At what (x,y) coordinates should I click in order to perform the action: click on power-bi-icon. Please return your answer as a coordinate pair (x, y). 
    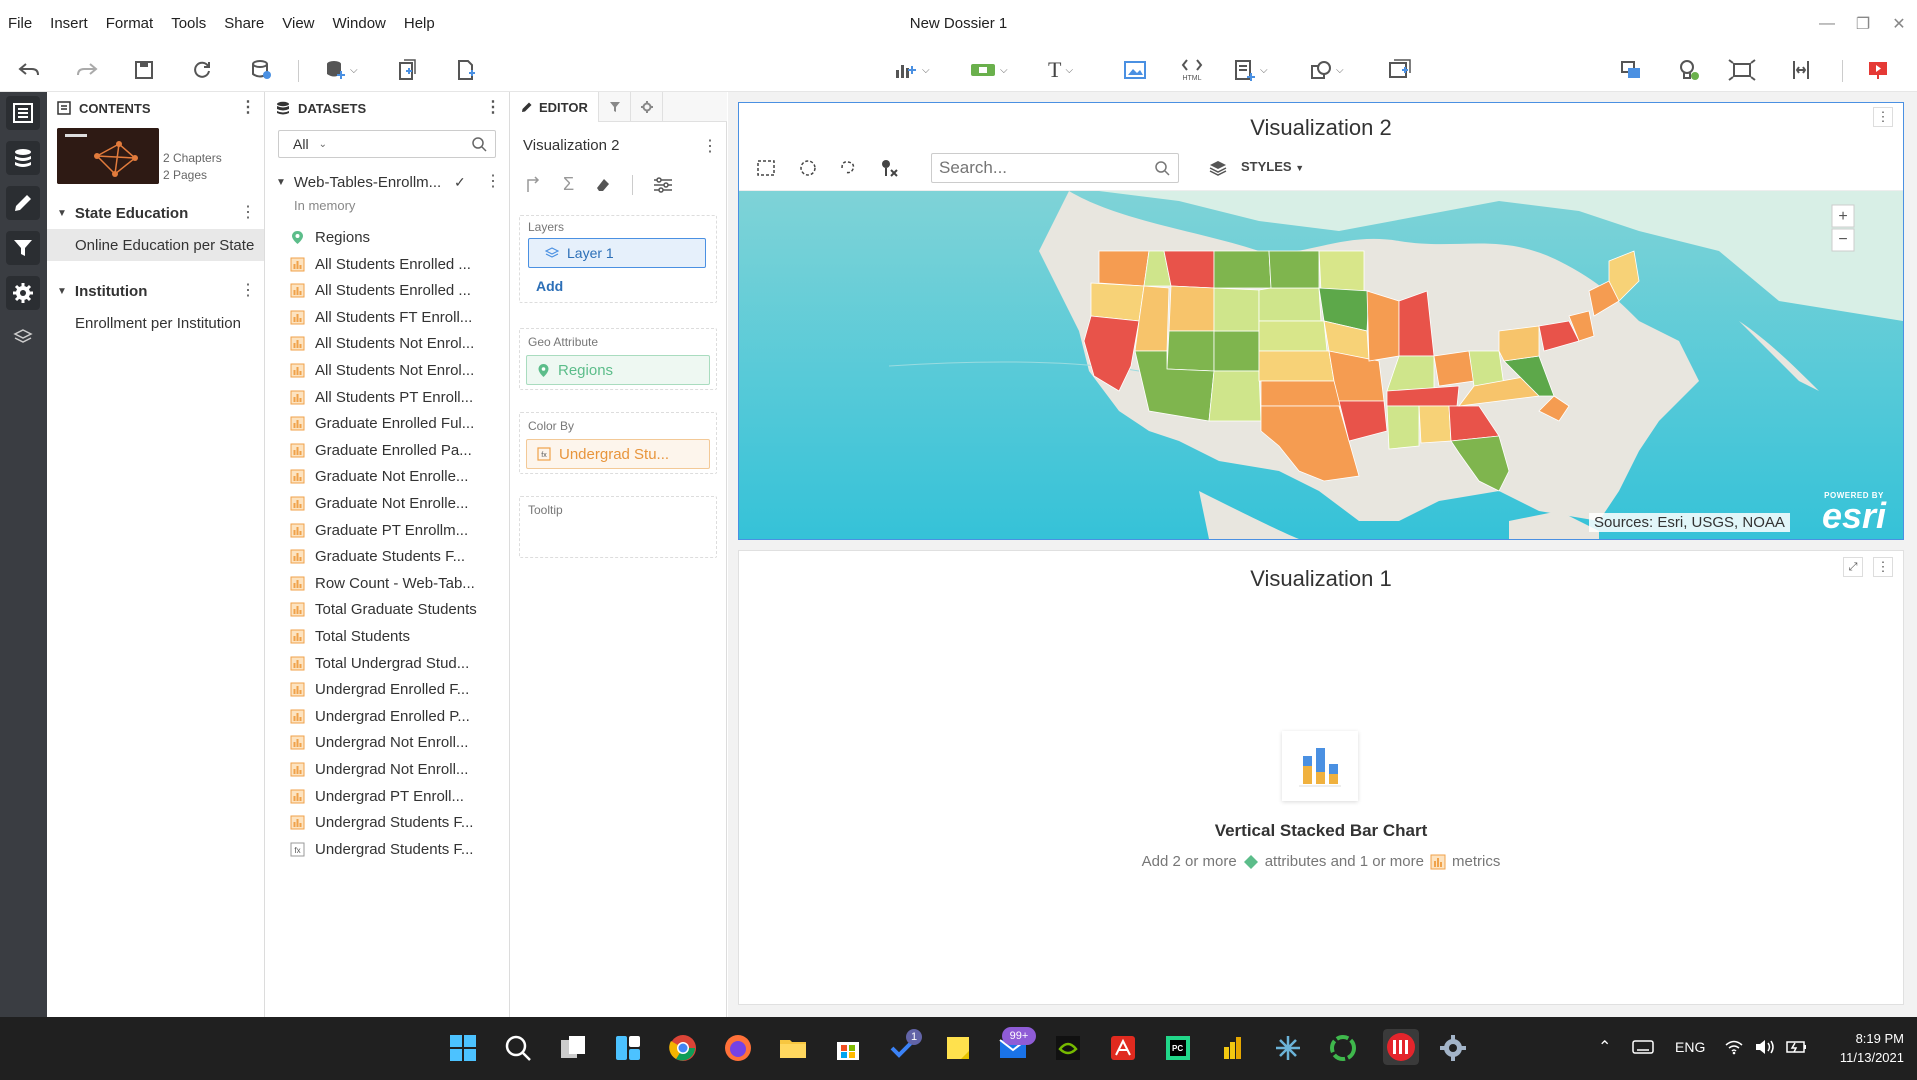
    Looking at the image, I should click on (1233, 1048).